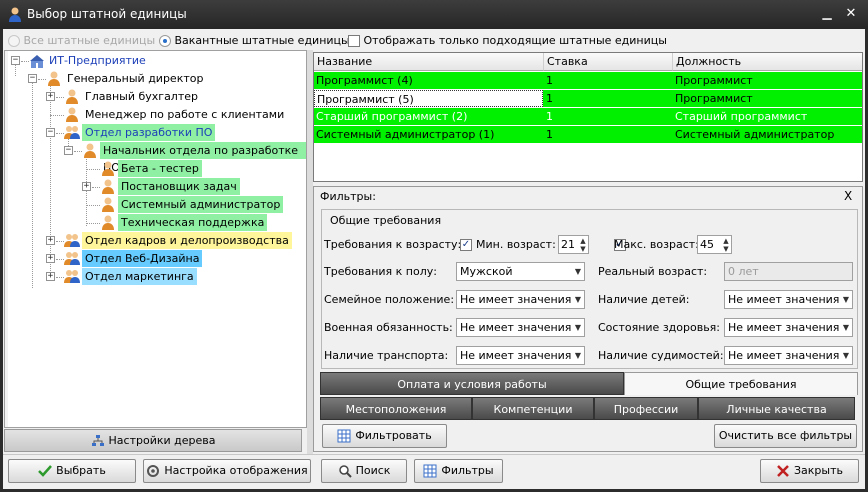  What do you see at coordinates (72, 471) in the screenshot?
I see `select-button: Выбрать` at bounding box center [72, 471].